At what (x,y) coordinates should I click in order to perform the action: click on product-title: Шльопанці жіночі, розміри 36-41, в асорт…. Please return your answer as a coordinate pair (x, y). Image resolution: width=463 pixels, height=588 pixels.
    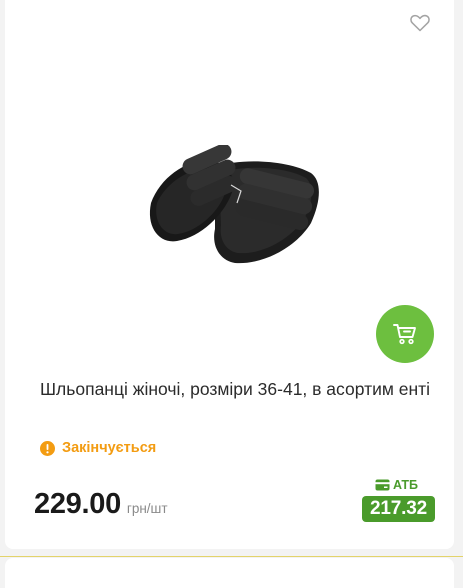
    Looking at the image, I should click on (237, 389).